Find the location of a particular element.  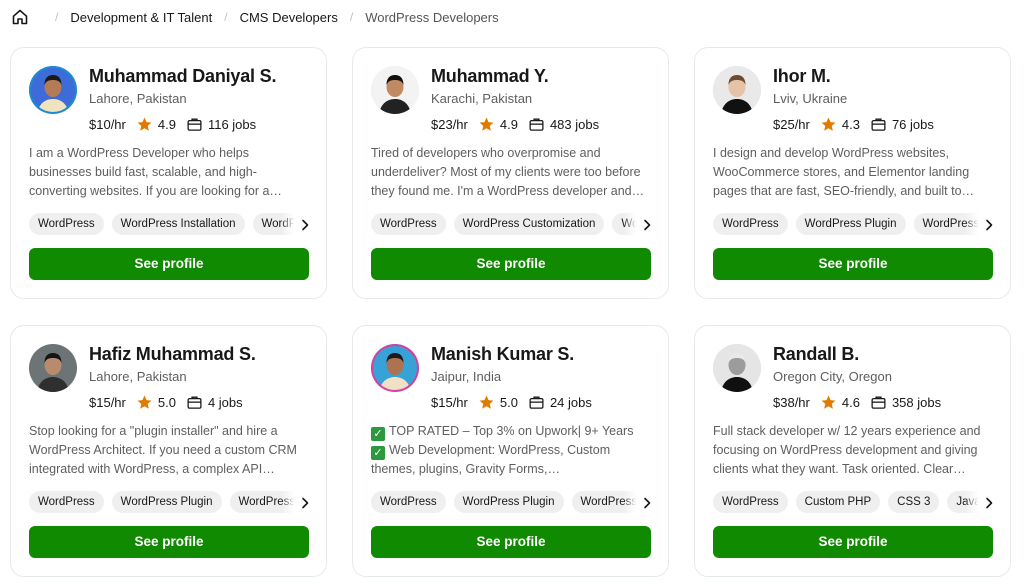

skill-tag: CSS 3 is located at coordinates (914, 502).